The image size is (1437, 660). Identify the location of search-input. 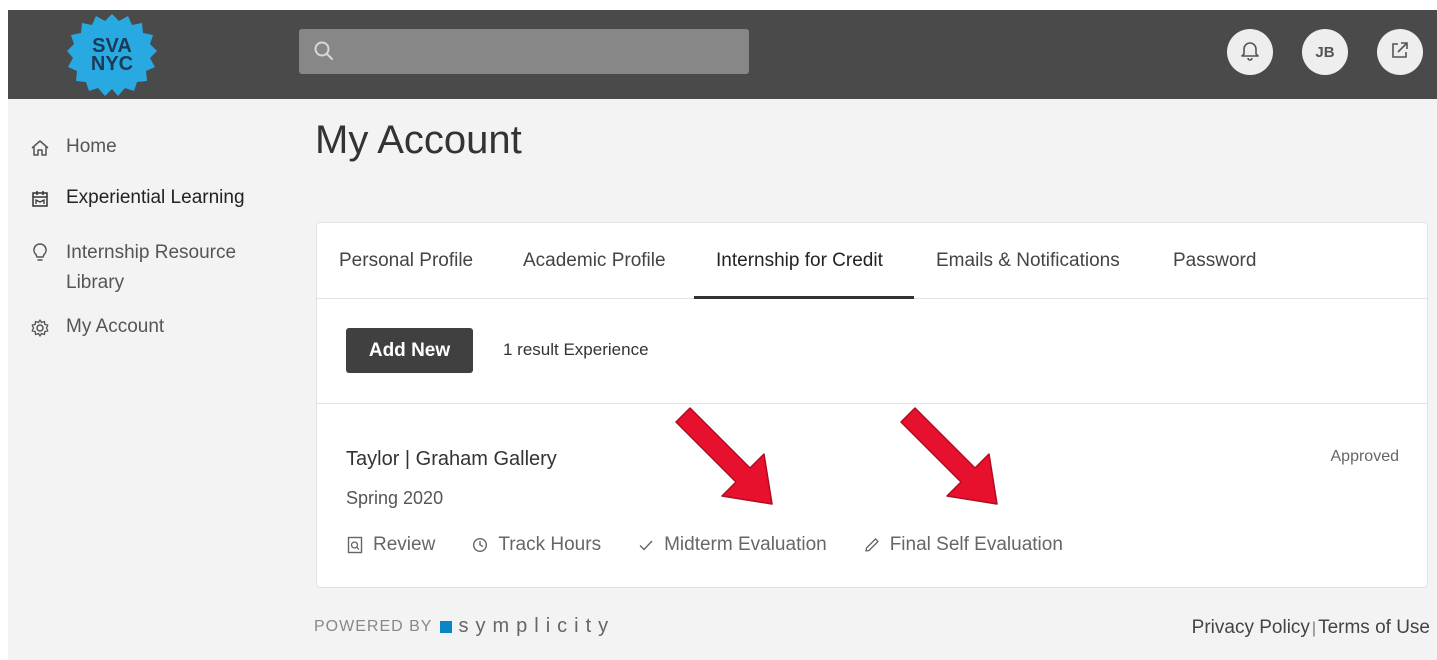
(524, 51).